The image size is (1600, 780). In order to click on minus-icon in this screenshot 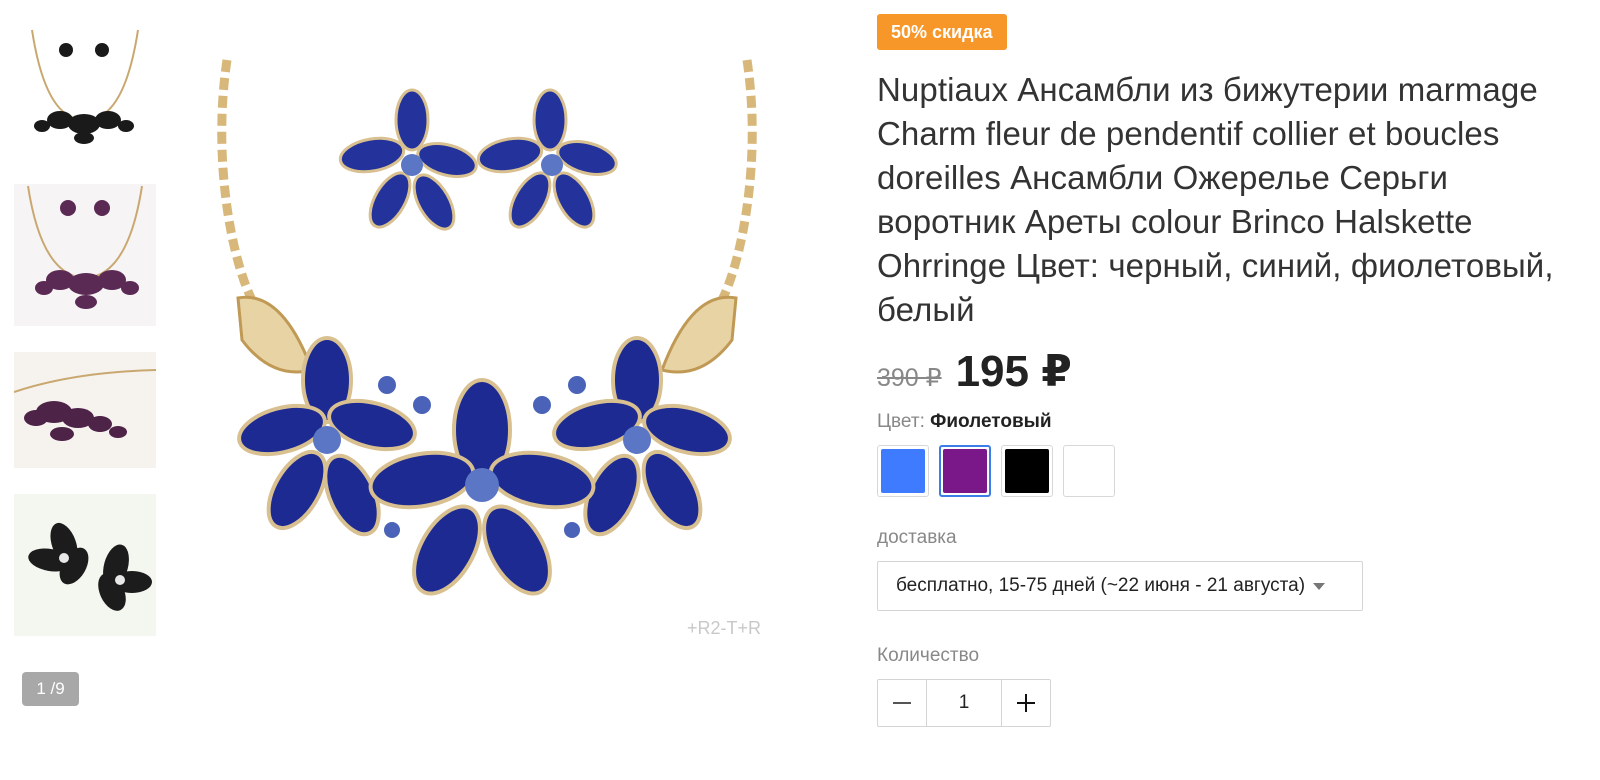, I will do `click(902, 703)`.